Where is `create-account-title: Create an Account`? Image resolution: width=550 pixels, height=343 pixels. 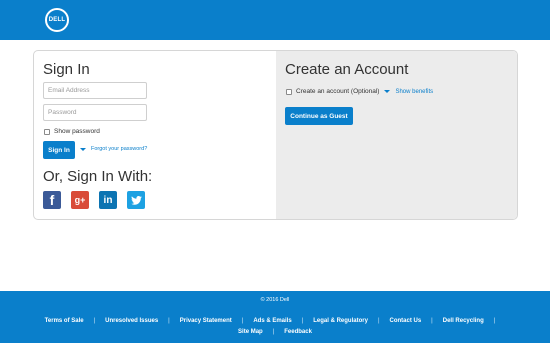 create-account-title: Create an Account is located at coordinates (347, 69).